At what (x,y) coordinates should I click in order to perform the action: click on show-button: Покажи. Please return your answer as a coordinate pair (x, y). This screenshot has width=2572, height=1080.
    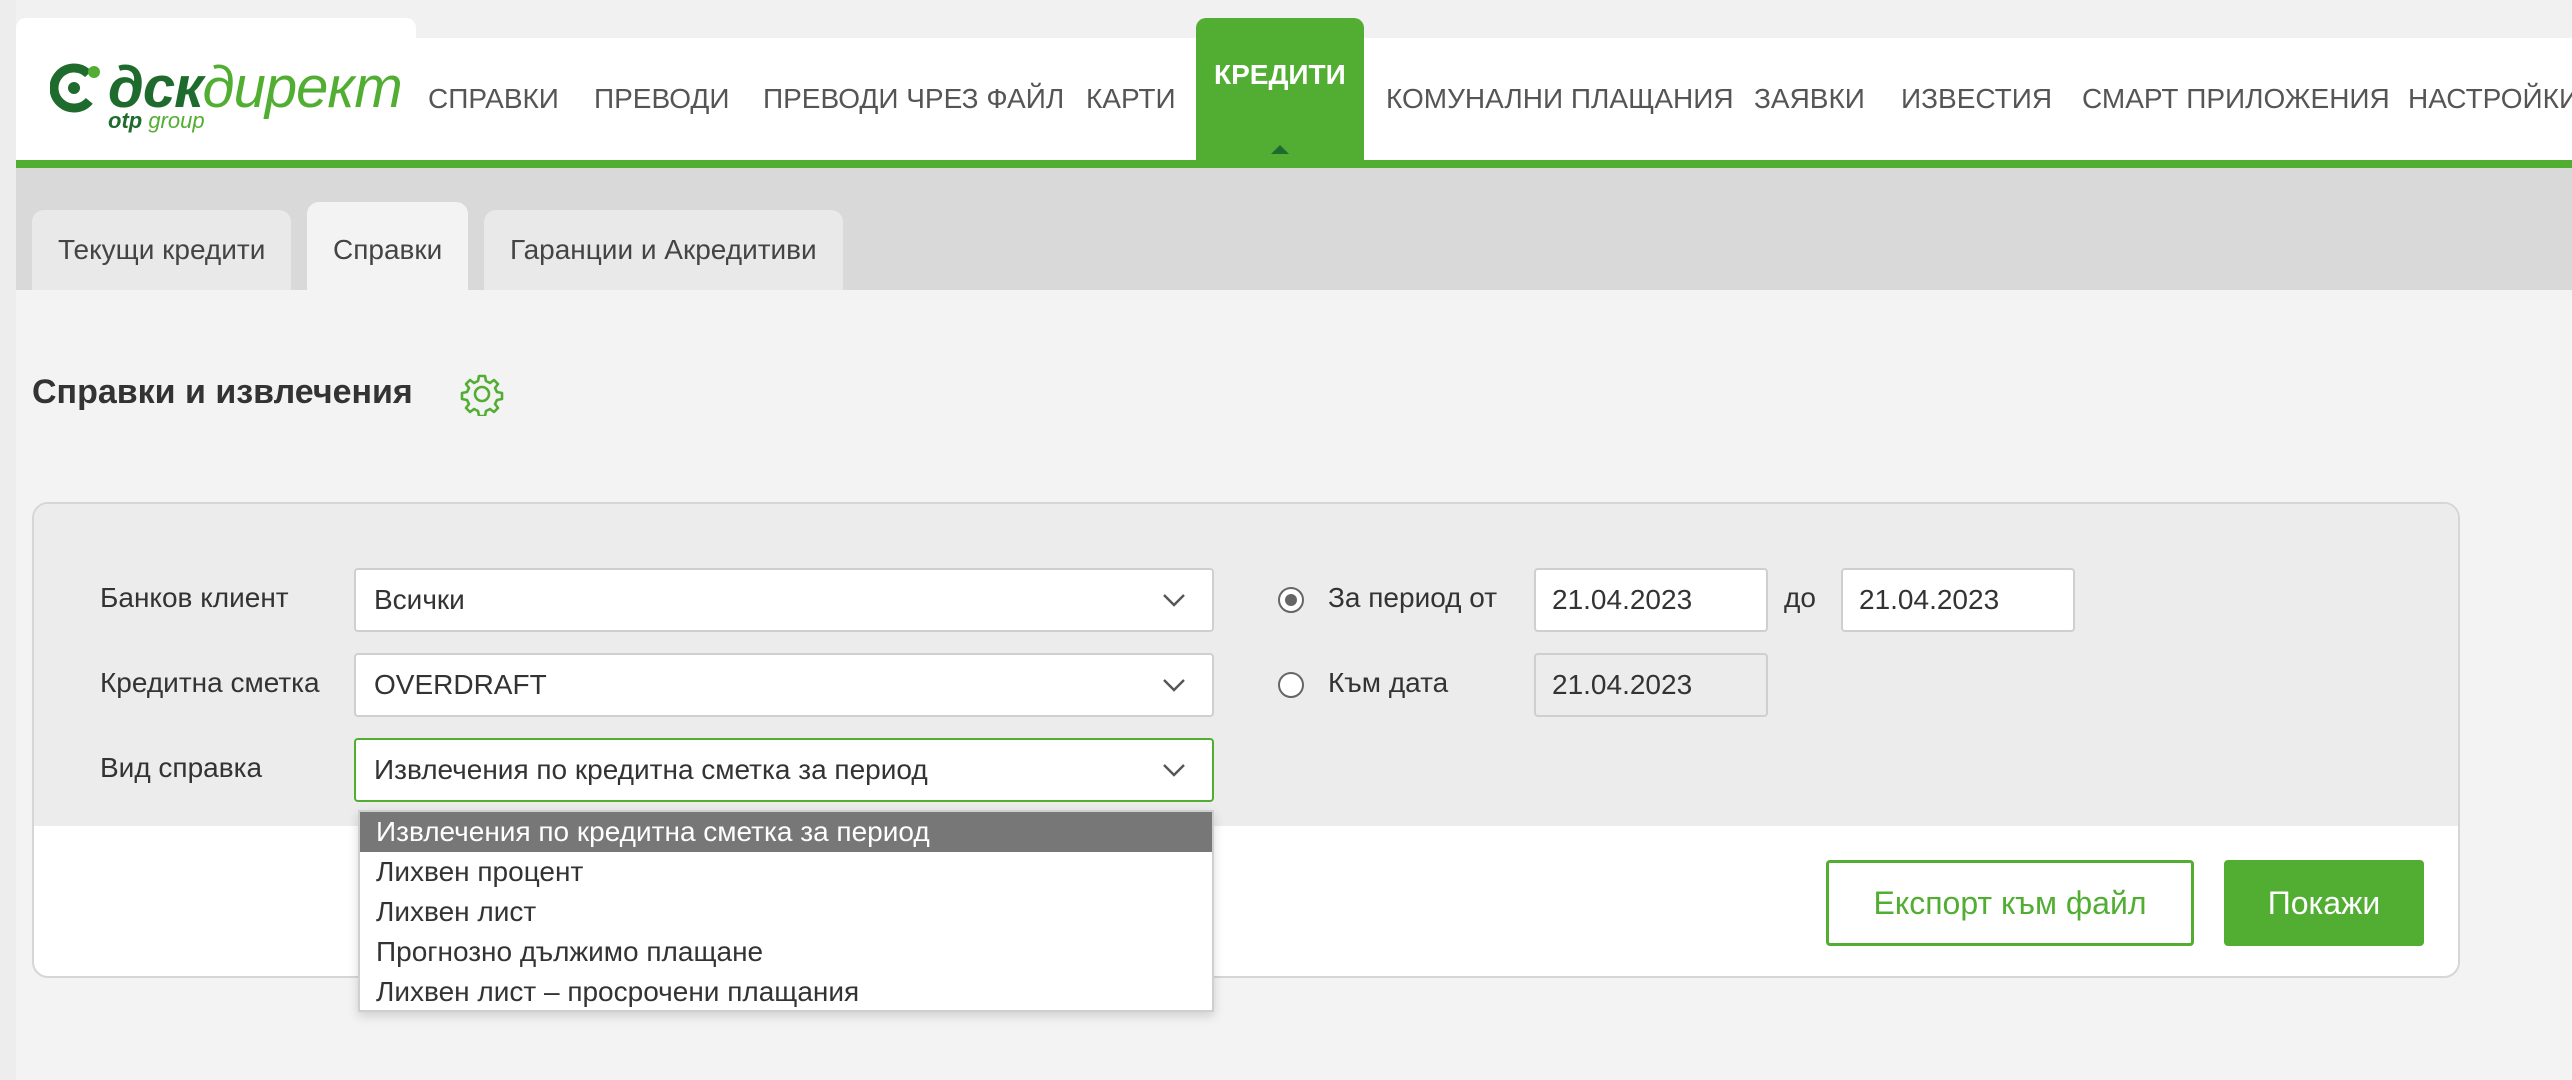
    Looking at the image, I should click on (2324, 903).